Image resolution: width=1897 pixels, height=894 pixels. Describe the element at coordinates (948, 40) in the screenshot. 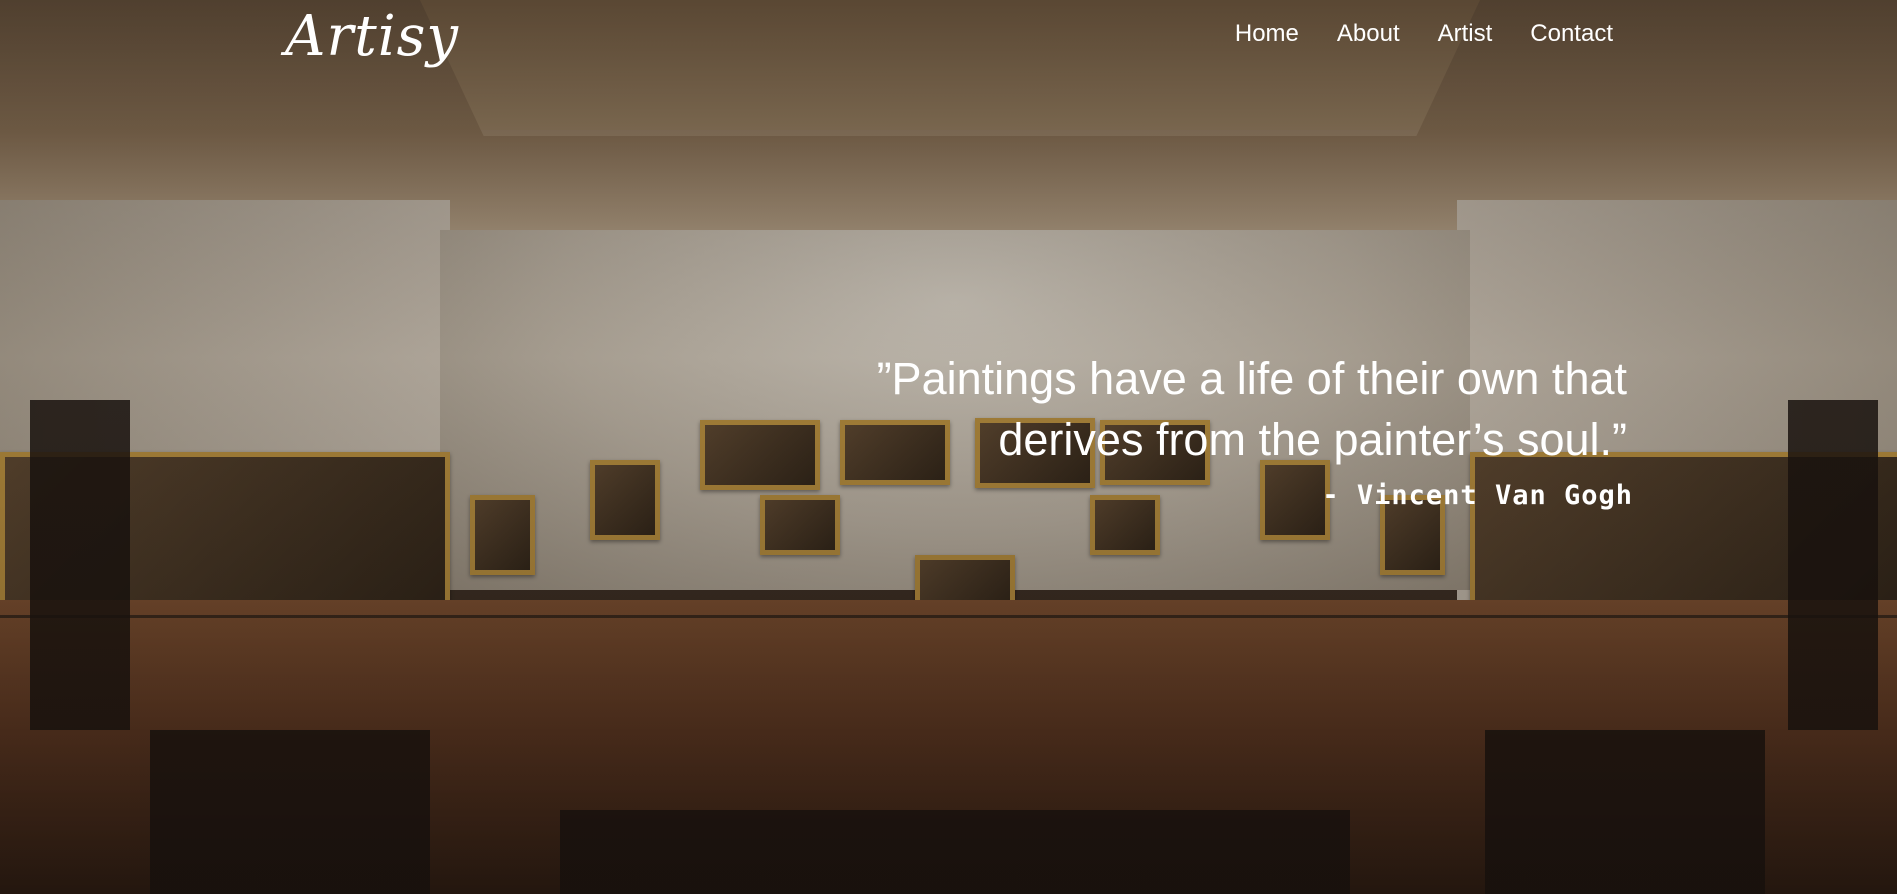

I see `site-header: Artisy Home About Artist Contact` at that location.